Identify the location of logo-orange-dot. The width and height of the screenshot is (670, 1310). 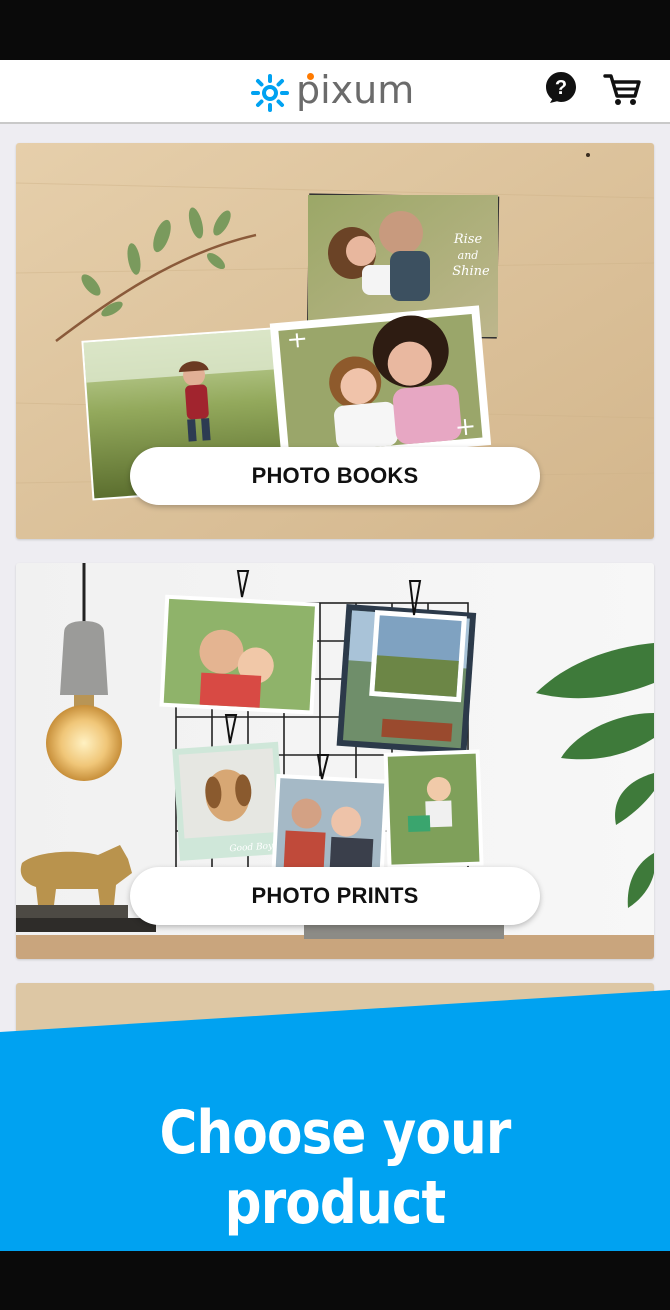
(310, 76).